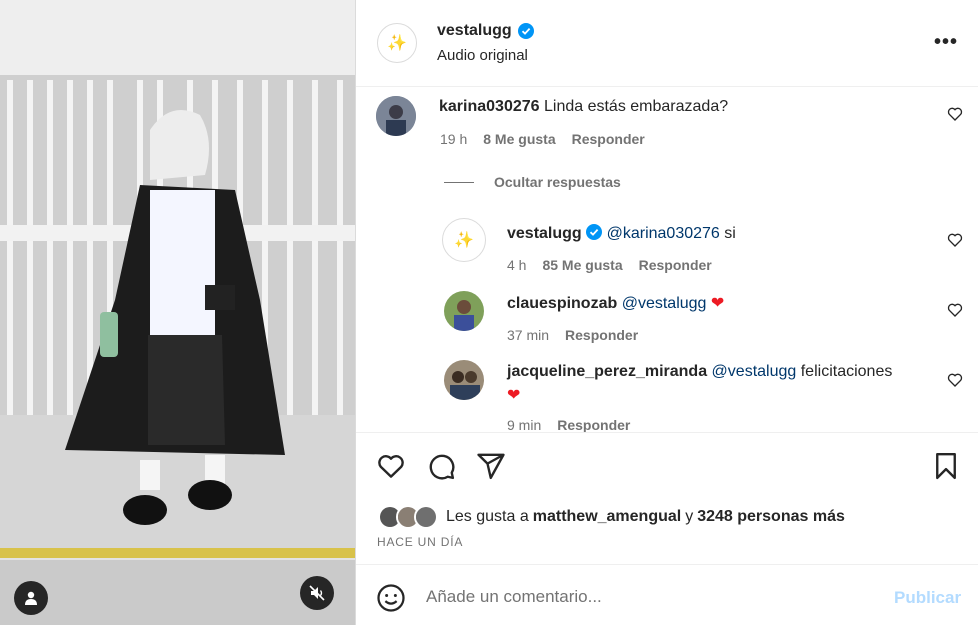 The height and width of the screenshot is (625, 978). Describe the element at coordinates (927, 598) in the screenshot. I see `publish-button: Publicar` at that location.